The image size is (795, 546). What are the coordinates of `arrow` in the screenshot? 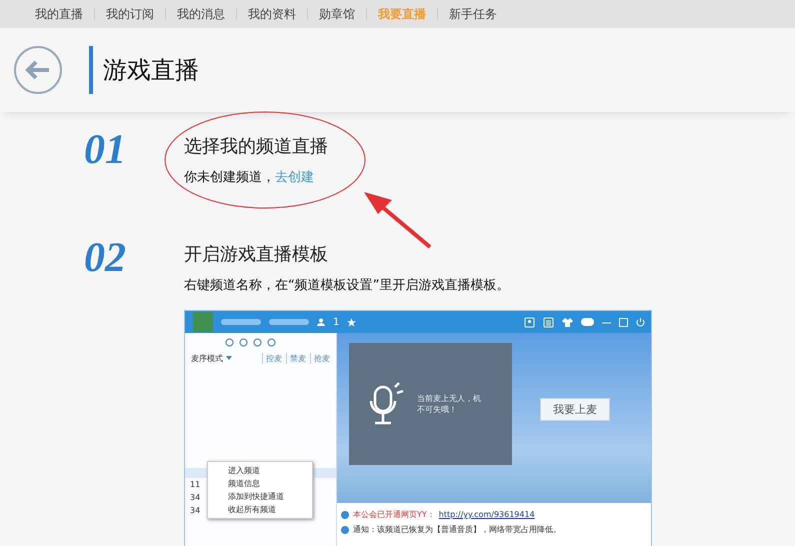 It's located at (398, 220).